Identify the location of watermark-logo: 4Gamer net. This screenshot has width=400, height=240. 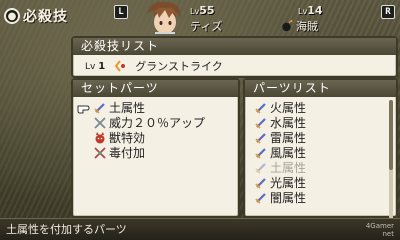
(380, 230).